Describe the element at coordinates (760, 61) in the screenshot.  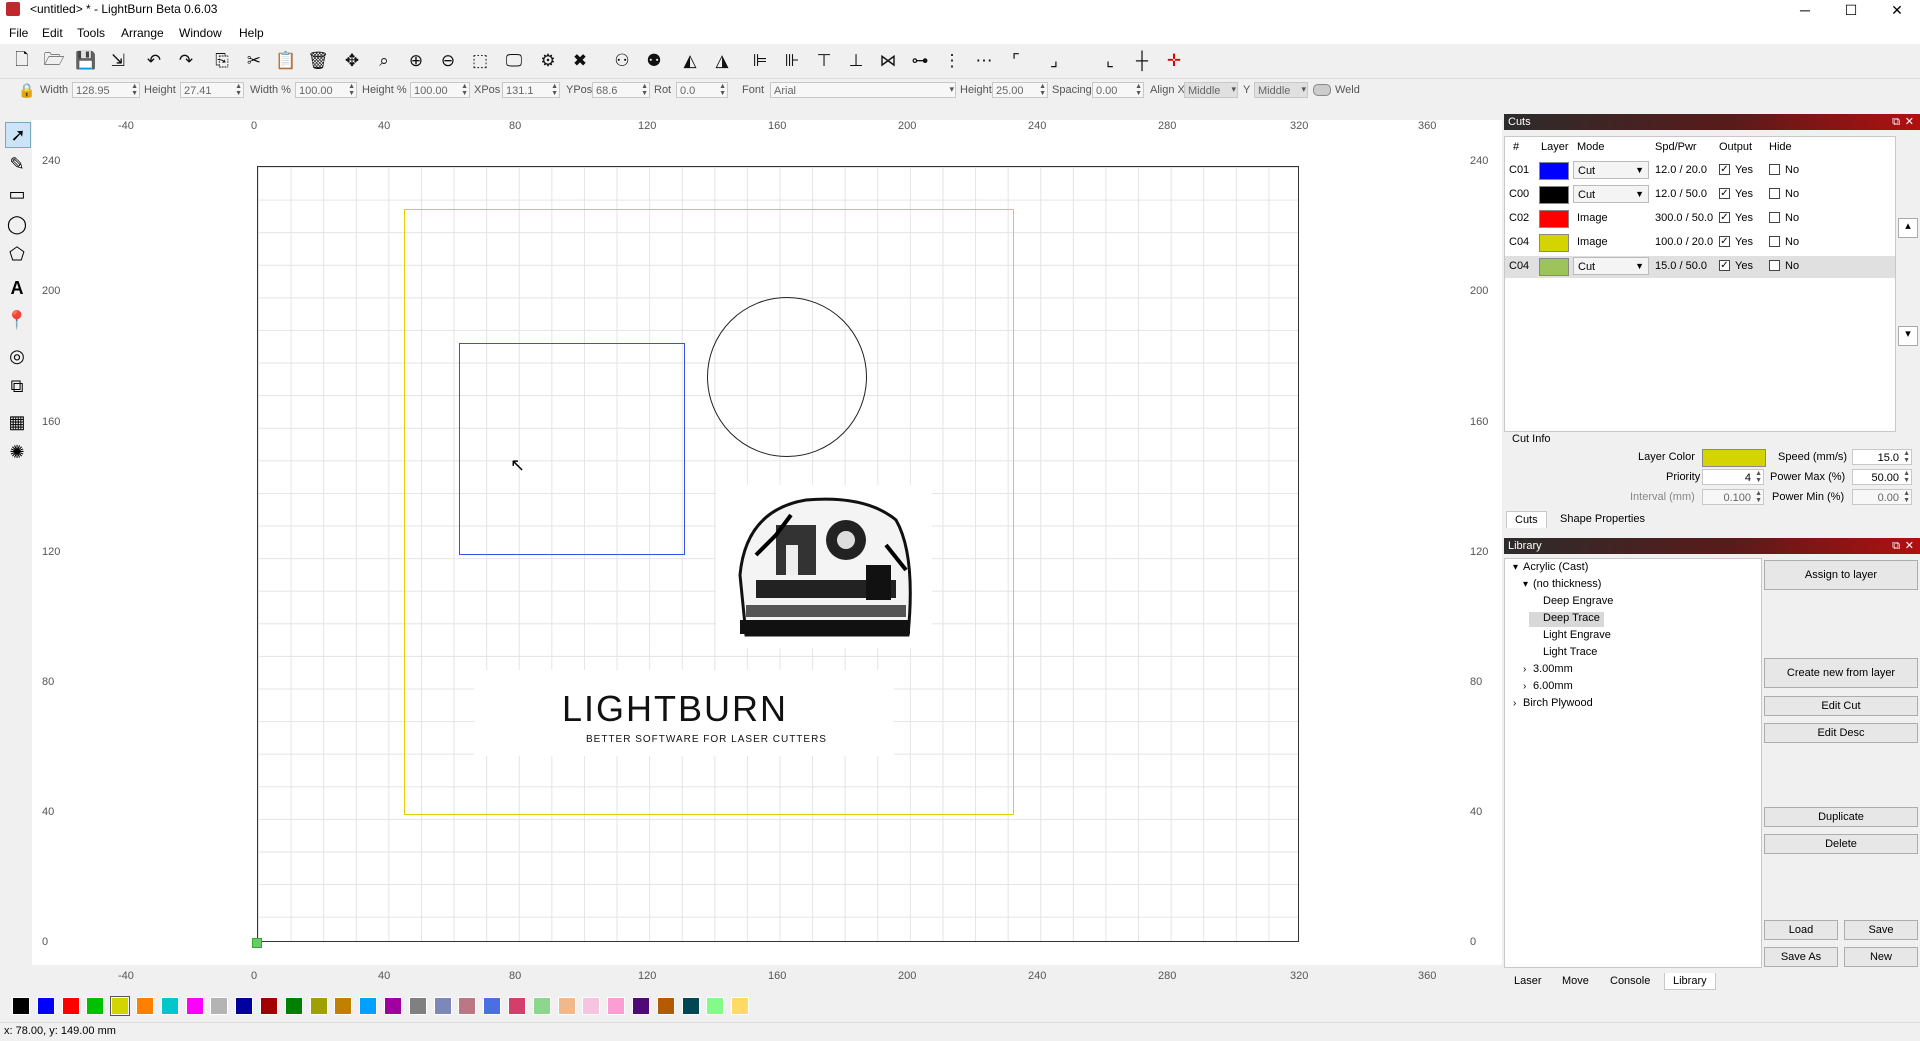
I see `align-left-icon: ⊫` at that location.